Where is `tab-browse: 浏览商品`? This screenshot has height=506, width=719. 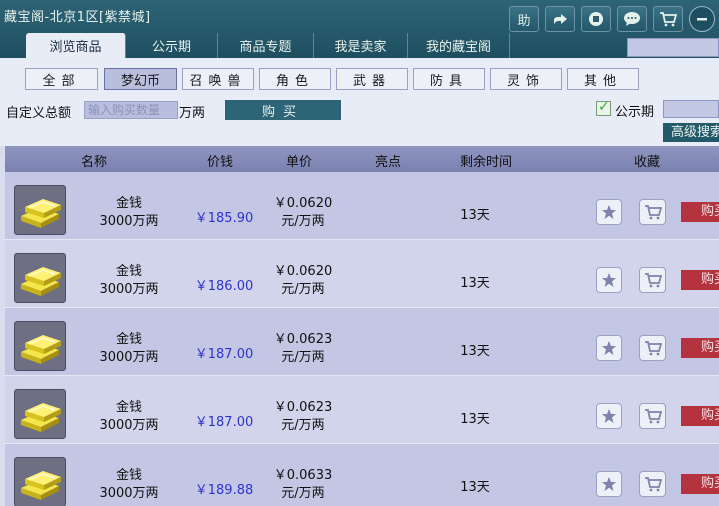 tab-browse: 浏览商品 is located at coordinates (76, 45).